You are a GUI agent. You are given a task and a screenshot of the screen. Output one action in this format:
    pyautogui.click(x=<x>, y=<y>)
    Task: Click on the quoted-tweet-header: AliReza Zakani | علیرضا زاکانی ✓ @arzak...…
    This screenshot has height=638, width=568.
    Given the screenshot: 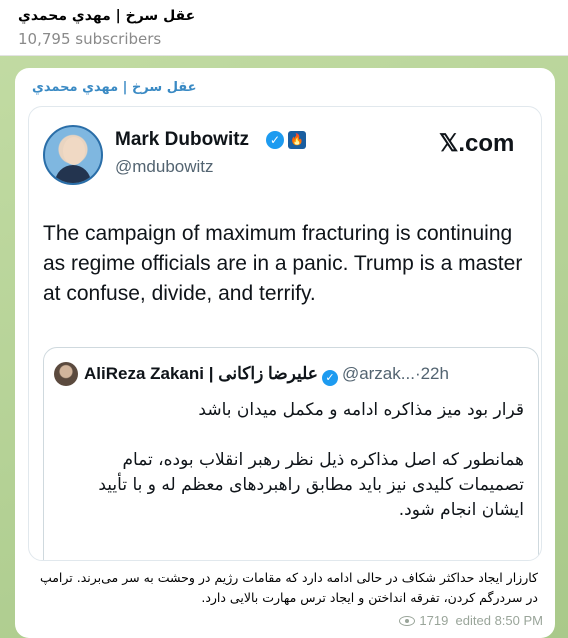 What is the action you would take?
    pyautogui.click(x=309, y=374)
    